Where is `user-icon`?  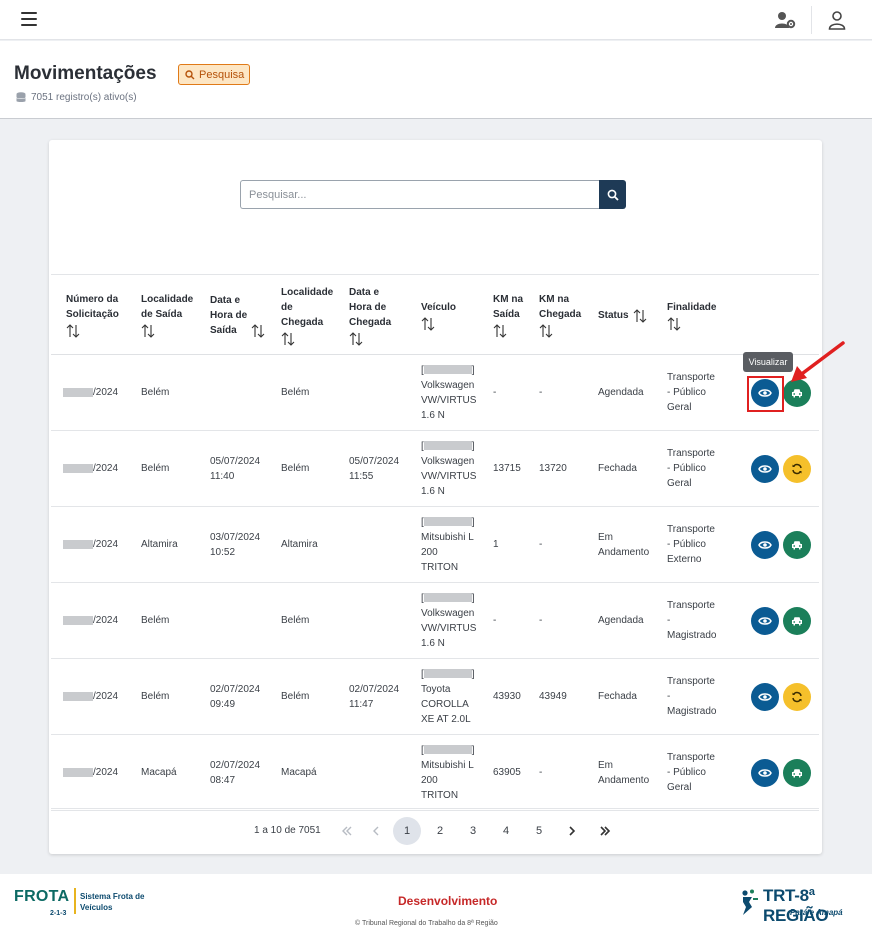
user-icon is located at coordinates (837, 20).